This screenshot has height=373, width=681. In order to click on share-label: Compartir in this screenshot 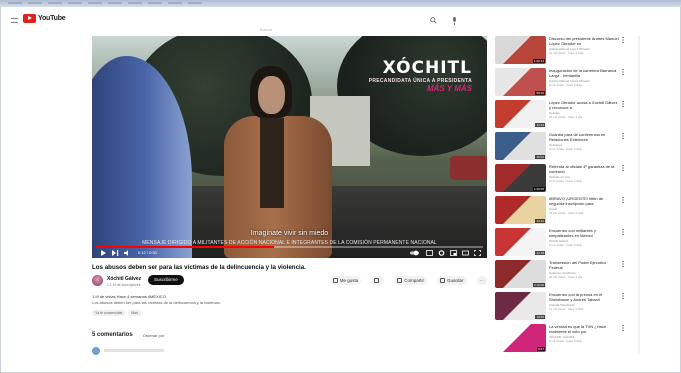, I will do `click(414, 280)`.